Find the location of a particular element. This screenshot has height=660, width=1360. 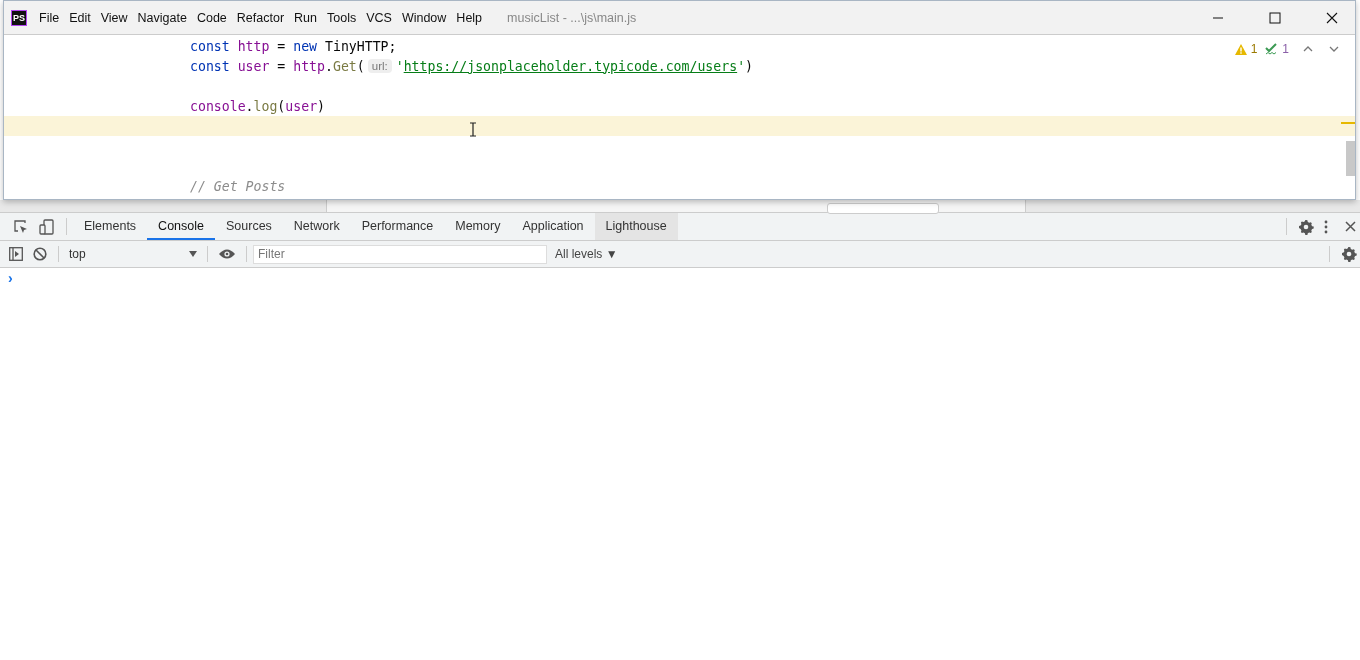

code-line: // Get Posts is located at coordinates (238, 186).